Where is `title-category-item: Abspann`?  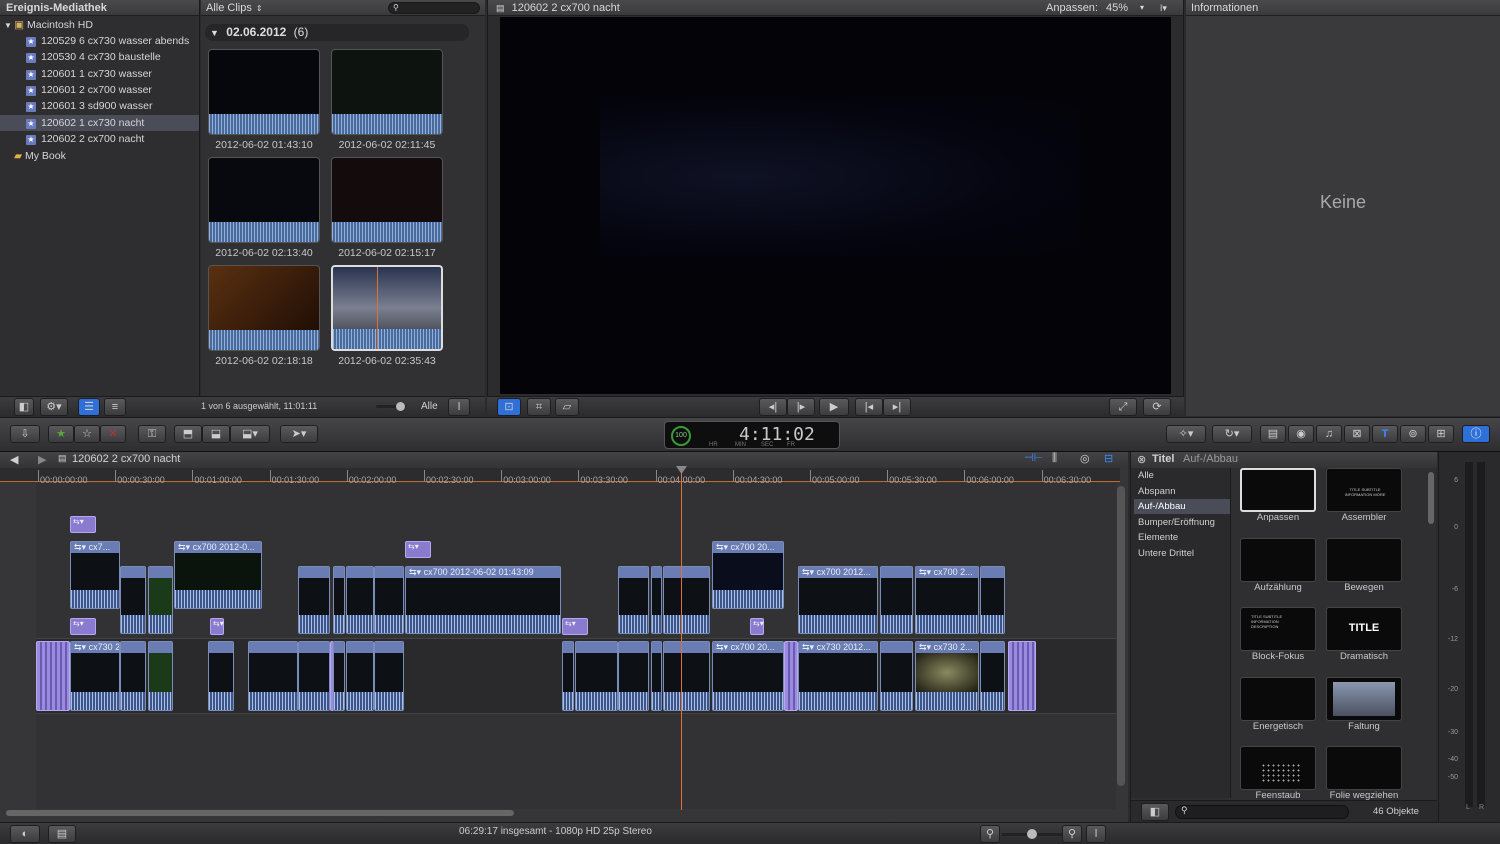 title-category-item: Abspann is located at coordinates (1182, 491).